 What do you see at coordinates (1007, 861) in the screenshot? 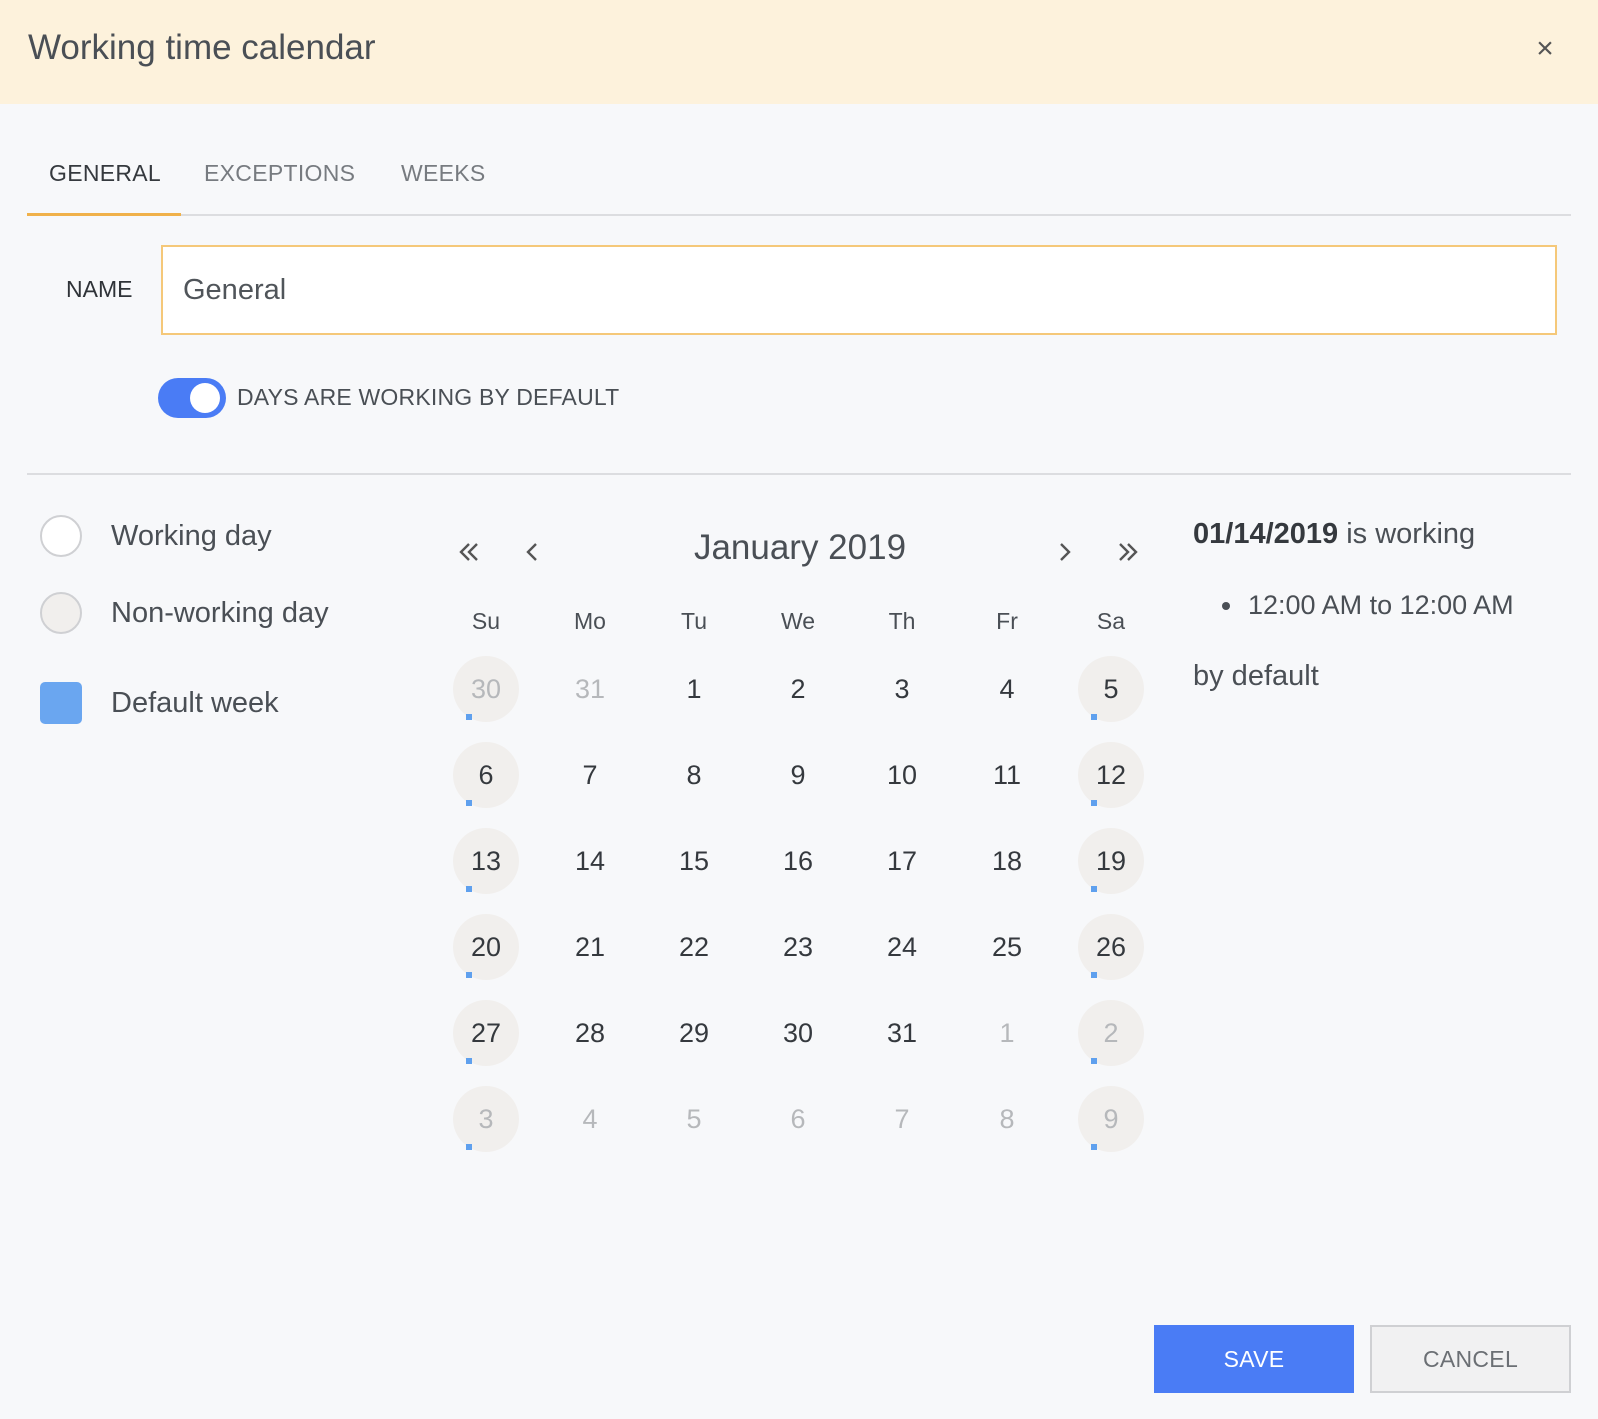
I see `calendar-day: 18` at bounding box center [1007, 861].